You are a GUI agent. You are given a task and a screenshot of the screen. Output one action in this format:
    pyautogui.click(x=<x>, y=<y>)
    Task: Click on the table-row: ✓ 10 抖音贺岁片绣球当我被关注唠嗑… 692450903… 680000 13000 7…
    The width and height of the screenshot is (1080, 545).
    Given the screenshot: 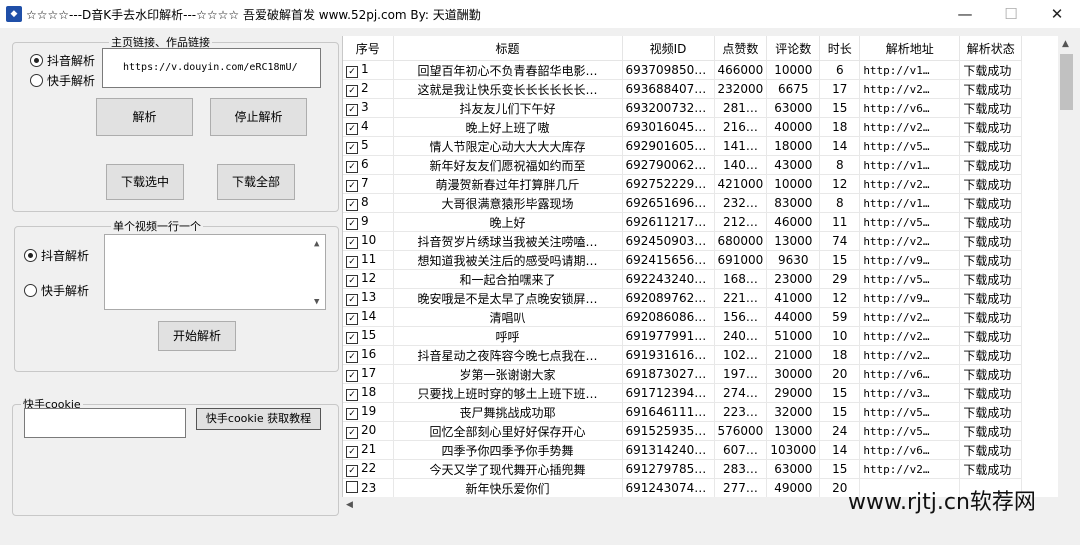 What is the action you would take?
    pyautogui.click(x=683, y=241)
    